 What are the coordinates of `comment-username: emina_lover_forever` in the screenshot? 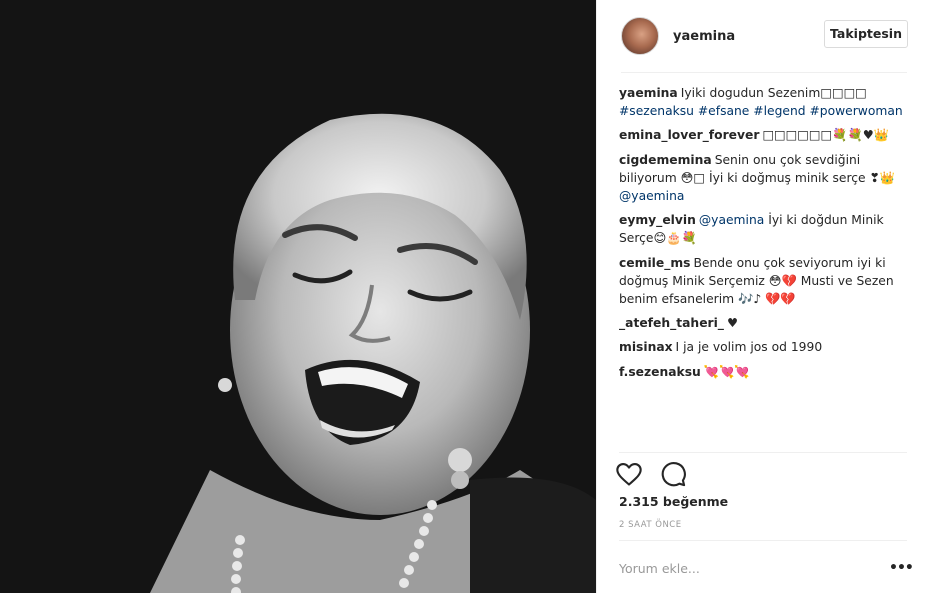 It's located at (689, 135).